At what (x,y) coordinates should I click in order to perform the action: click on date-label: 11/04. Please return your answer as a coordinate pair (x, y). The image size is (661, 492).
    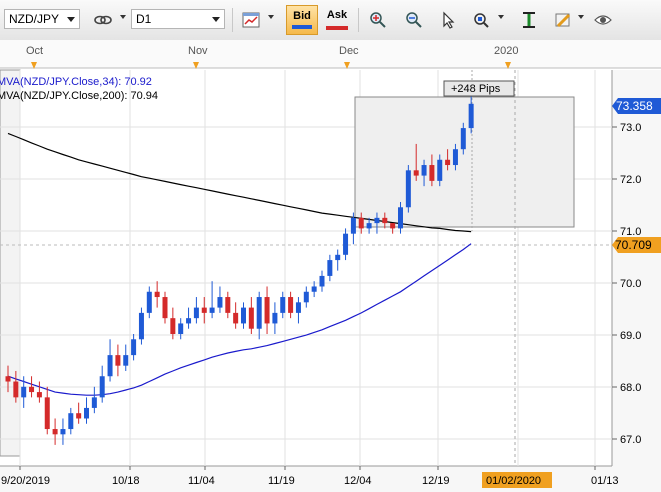
    Looking at the image, I should click on (201, 481).